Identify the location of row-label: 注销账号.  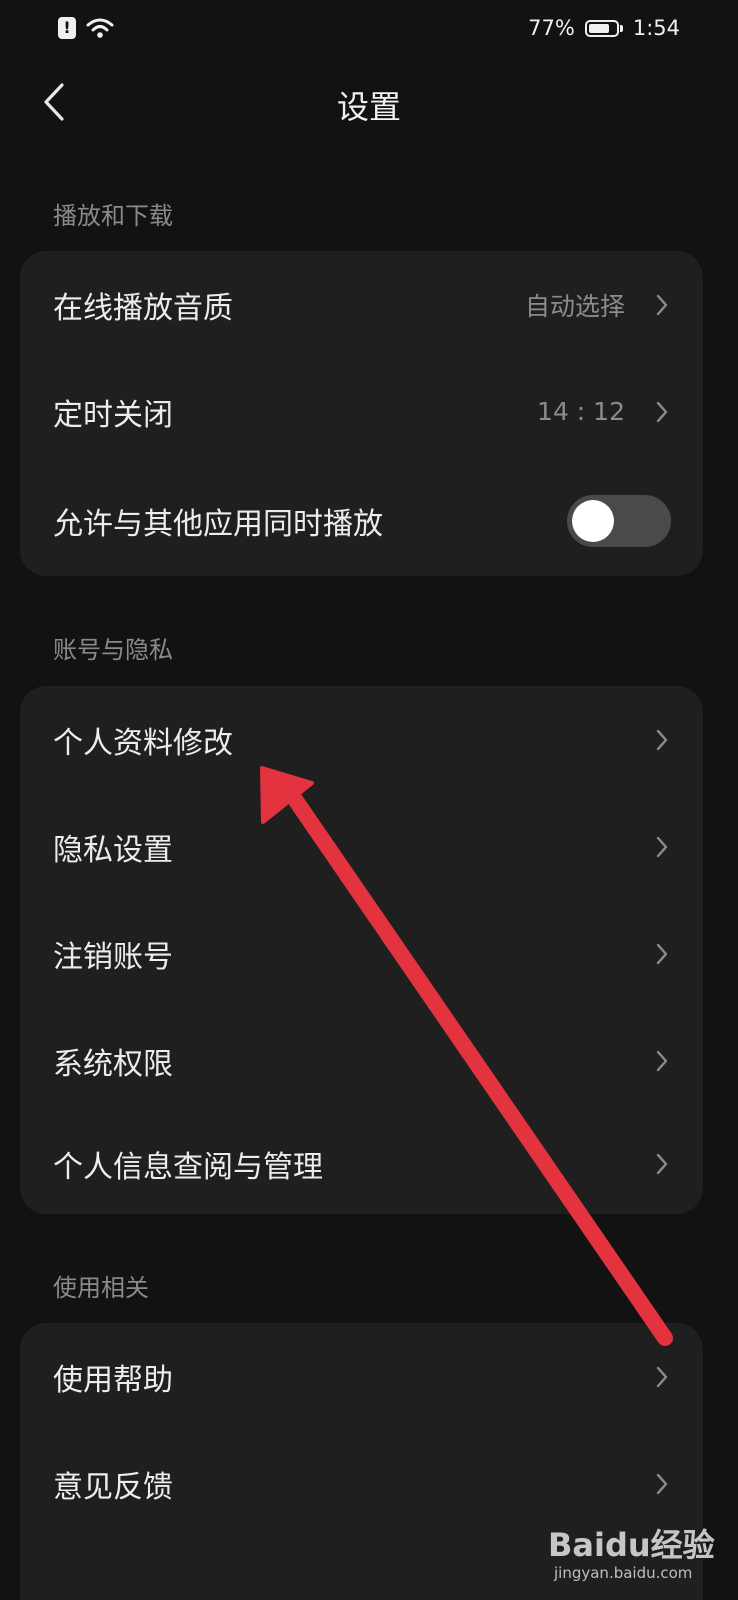
(113, 957).